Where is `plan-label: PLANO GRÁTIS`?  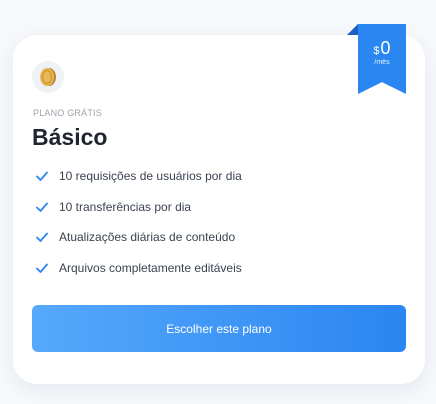
plan-label: PLANO GRÁTIS is located at coordinates (67, 113).